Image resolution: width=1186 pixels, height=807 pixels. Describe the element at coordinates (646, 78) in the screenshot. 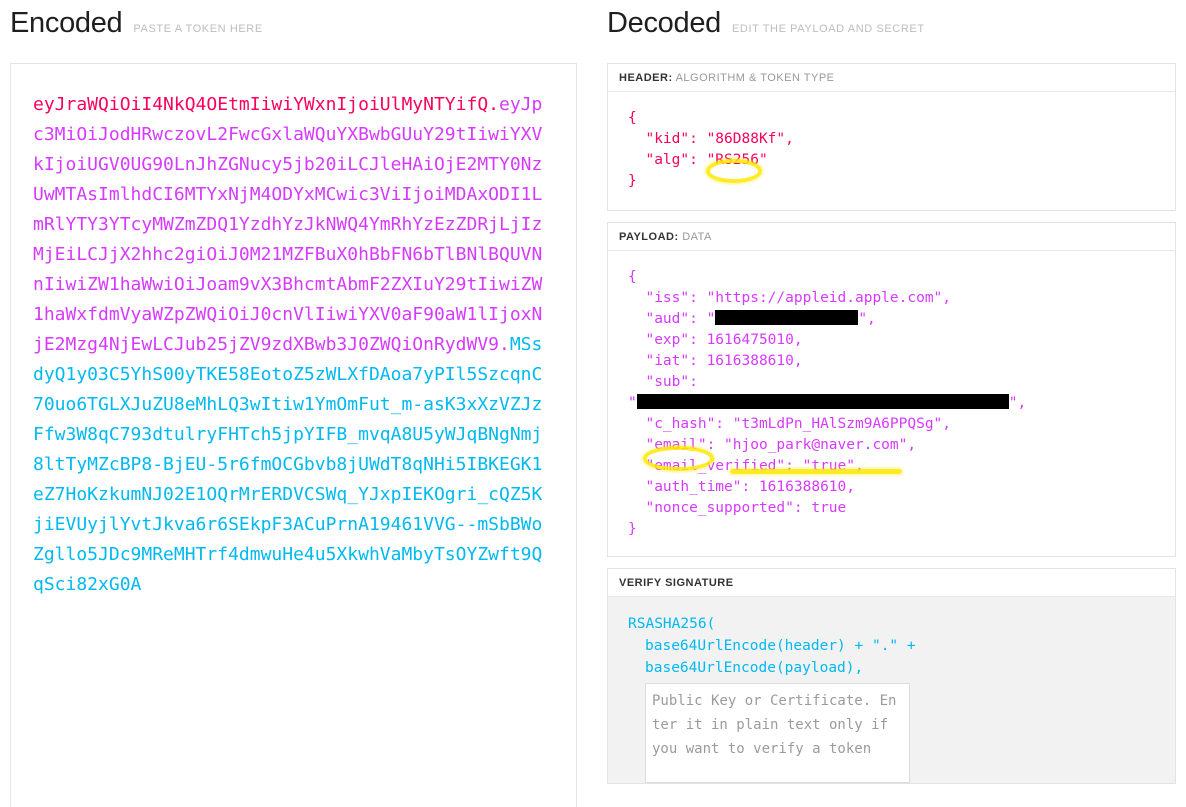

I see `header-label-strong: HEADER:` at that location.